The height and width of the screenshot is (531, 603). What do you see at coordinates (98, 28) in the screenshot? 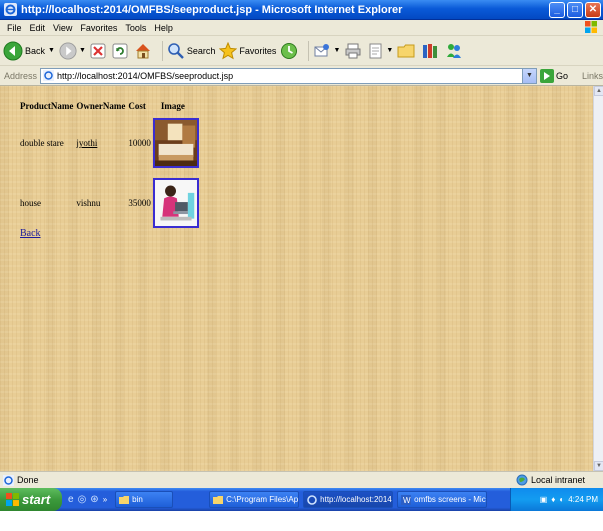
I see `menu-favorites: Favorites` at bounding box center [98, 28].